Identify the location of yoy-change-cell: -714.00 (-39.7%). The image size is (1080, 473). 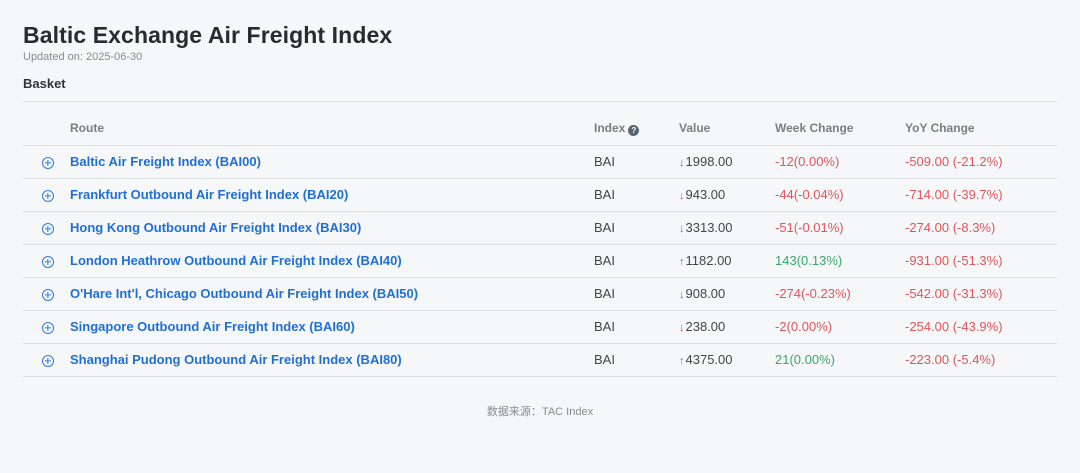
(981, 195).